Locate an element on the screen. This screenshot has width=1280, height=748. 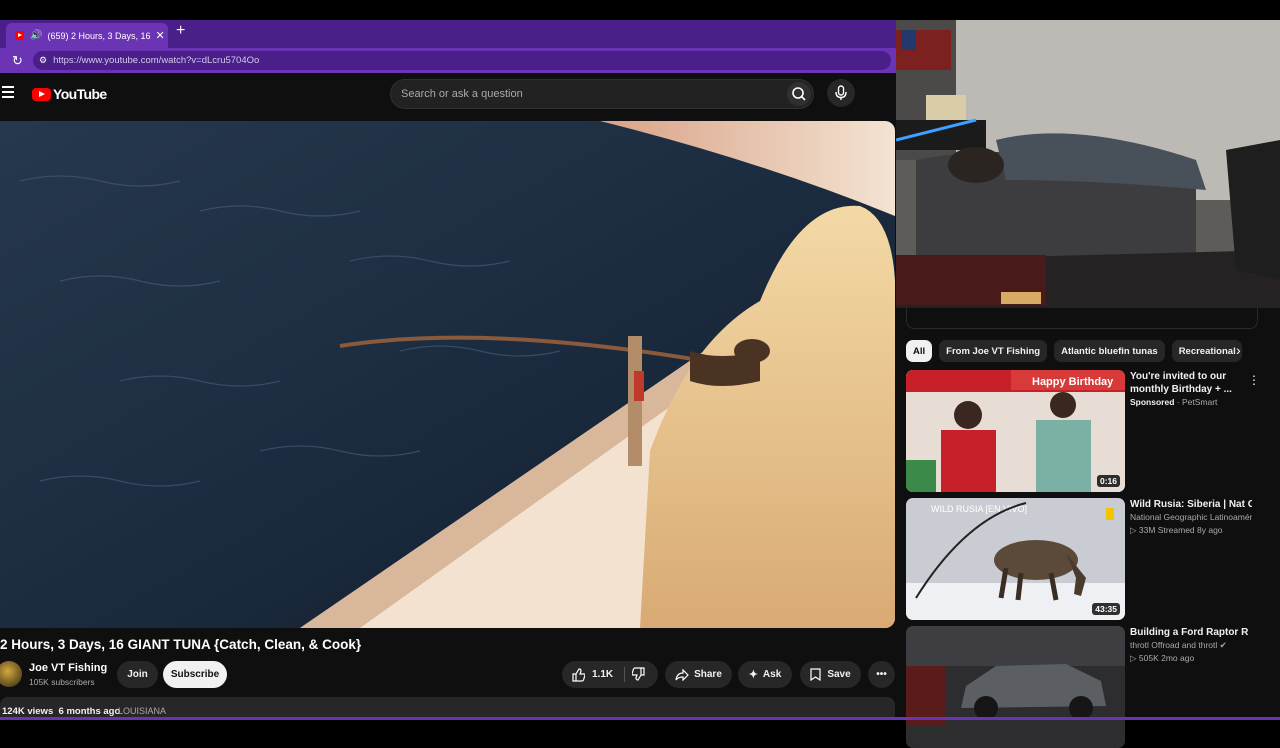
webcam-overlay is located at coordinates (1088, 164).